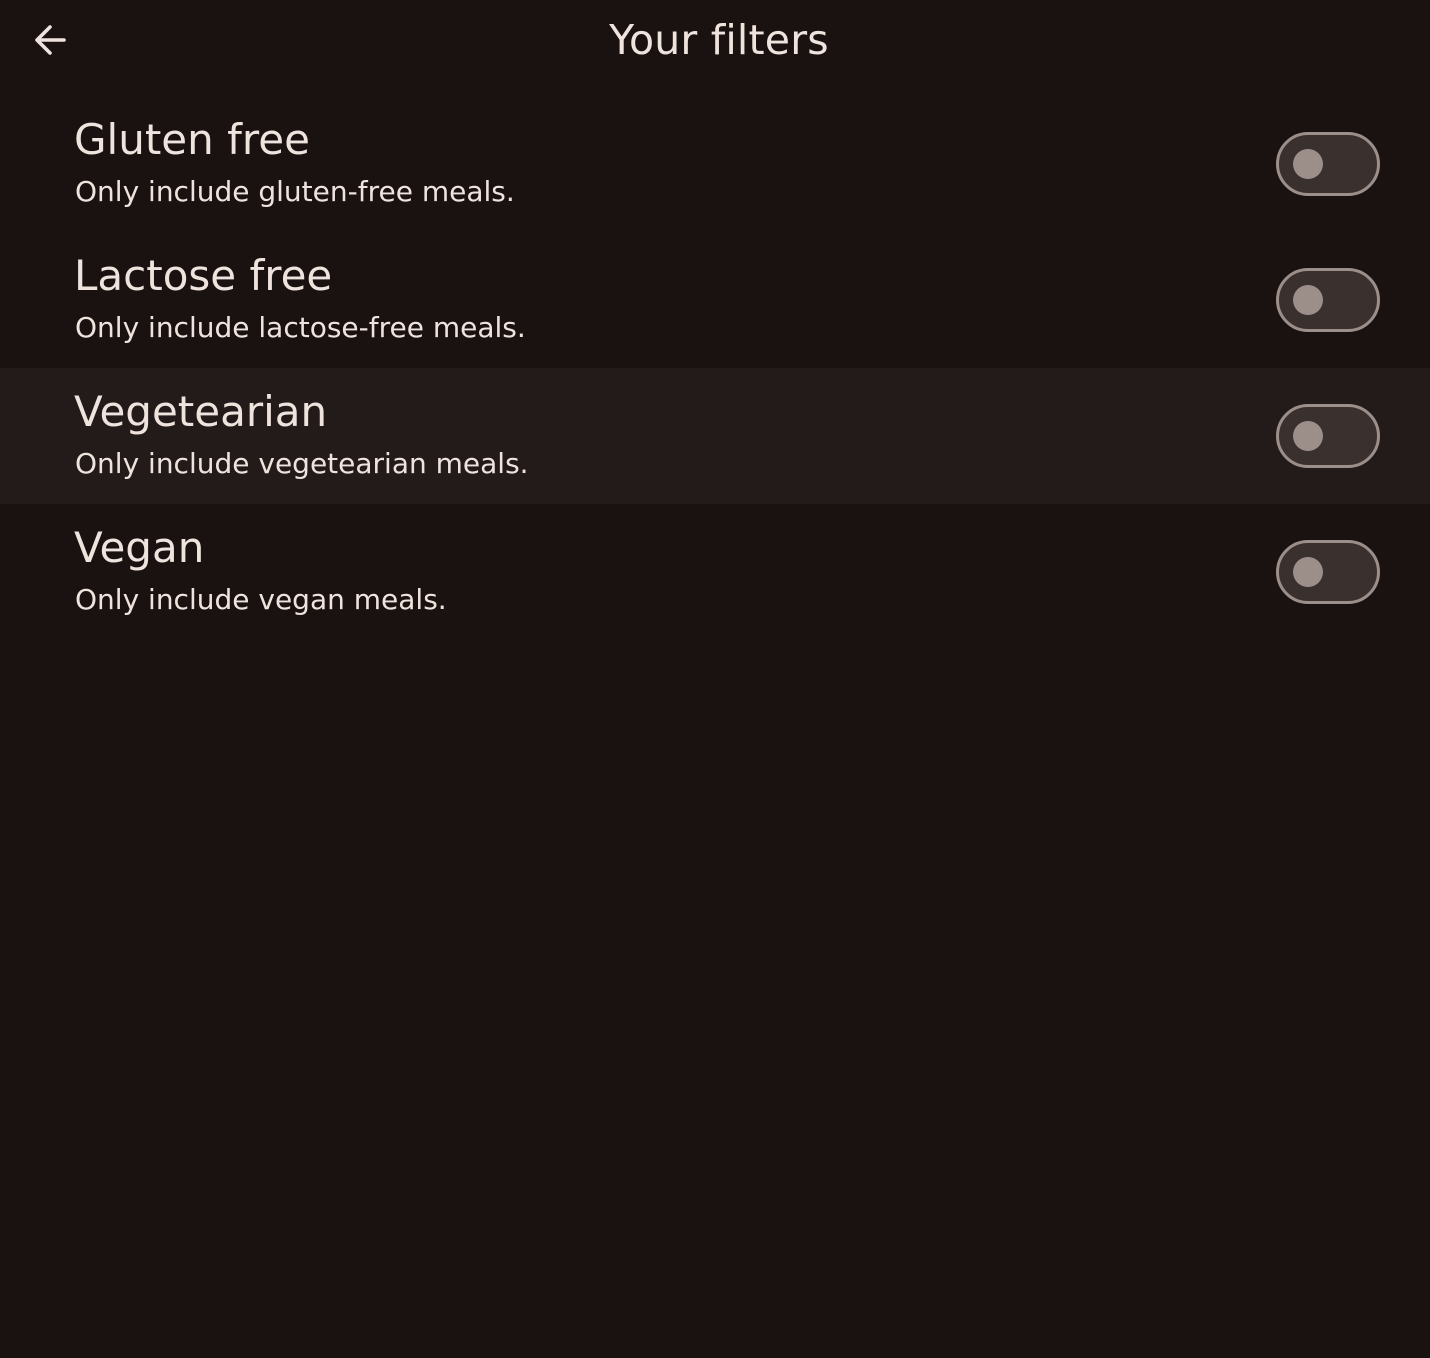 The height and width of the screenshot is (1358, 1430). I want to click on filter-row-vegan: Vegan Only include vegan meals., so click(715, 572).